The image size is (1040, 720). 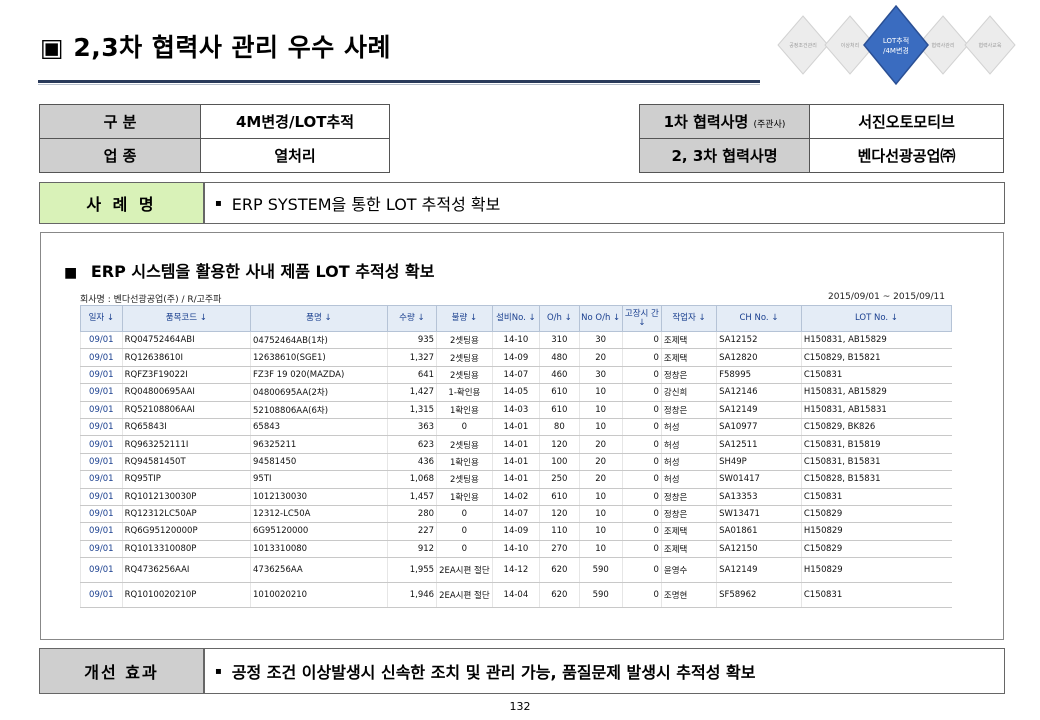 What do you see at coordinates (942, 45) in the screenshot?
I see `nav-item-3: 협력사관리` at bounding box center [942, 45].